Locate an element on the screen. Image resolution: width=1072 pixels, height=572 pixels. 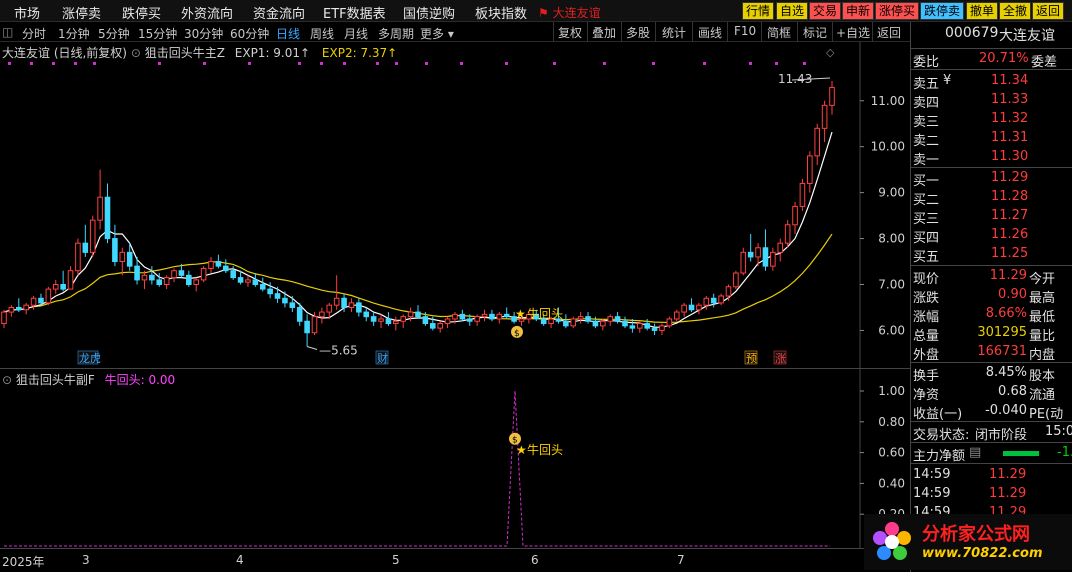
ask-row: 卖三 11.32 is located at coordinates (991, 120).